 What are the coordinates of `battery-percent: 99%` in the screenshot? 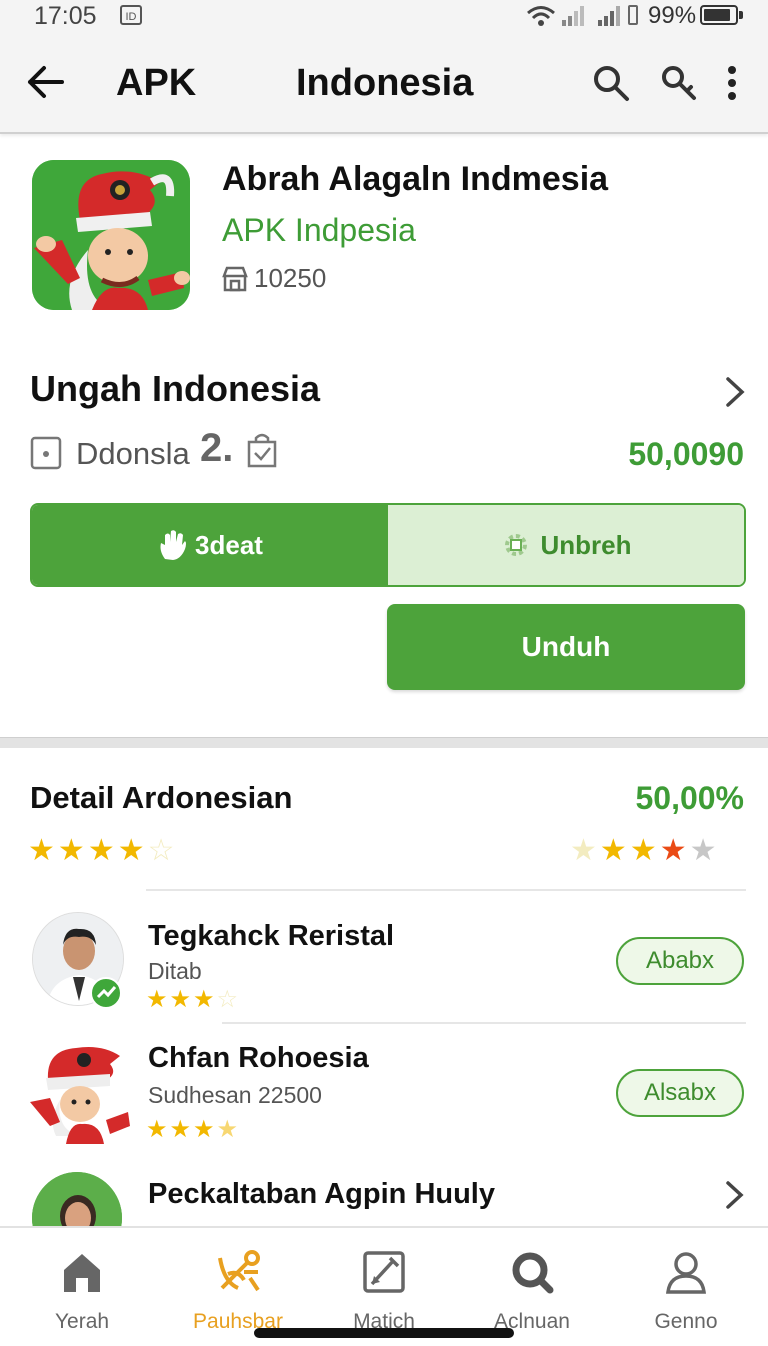 It's located at (672, 15).